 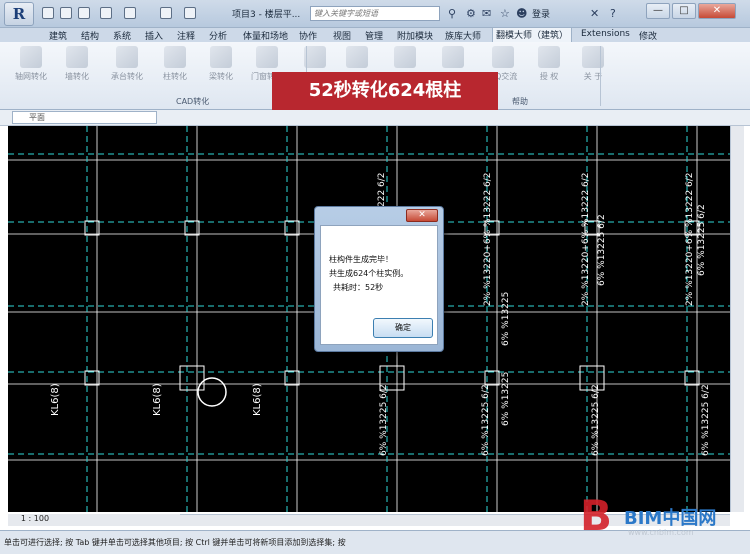 What do you see at coordinates (737, 319) in the screenshot?
I see `vertical-scrollbar` at bounding box center [737, 319].